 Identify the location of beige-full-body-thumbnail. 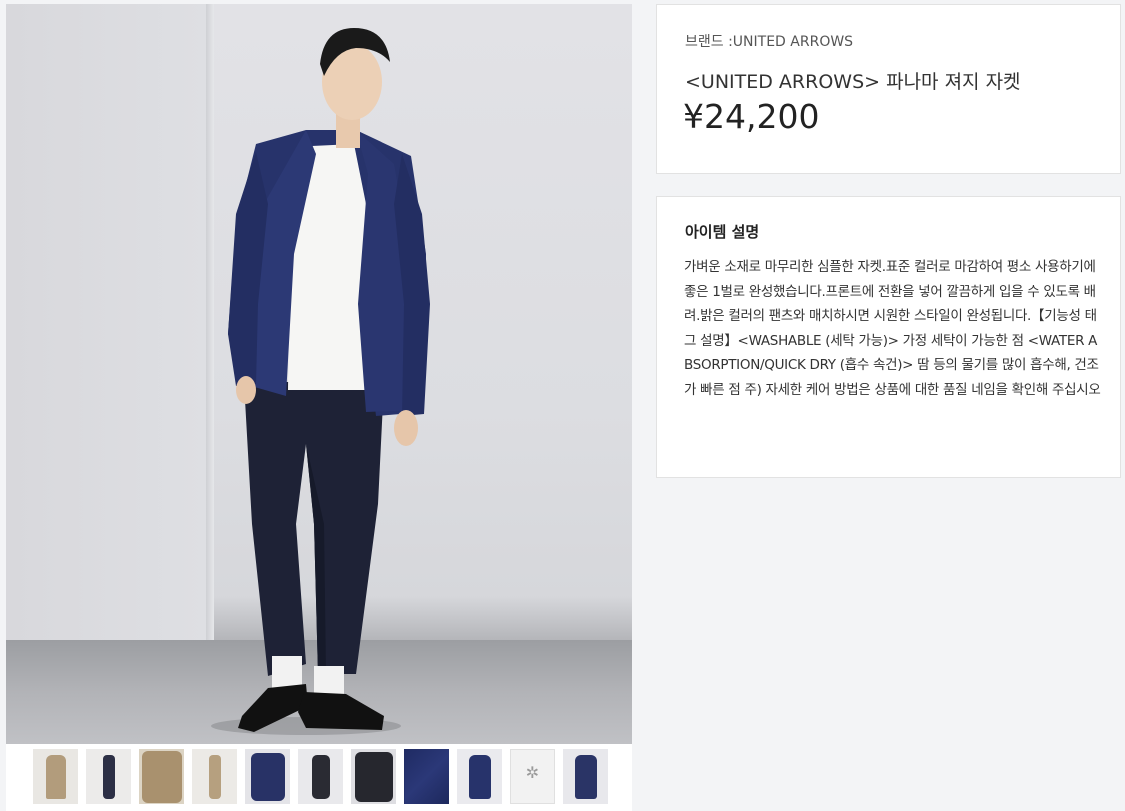
(214, 777).